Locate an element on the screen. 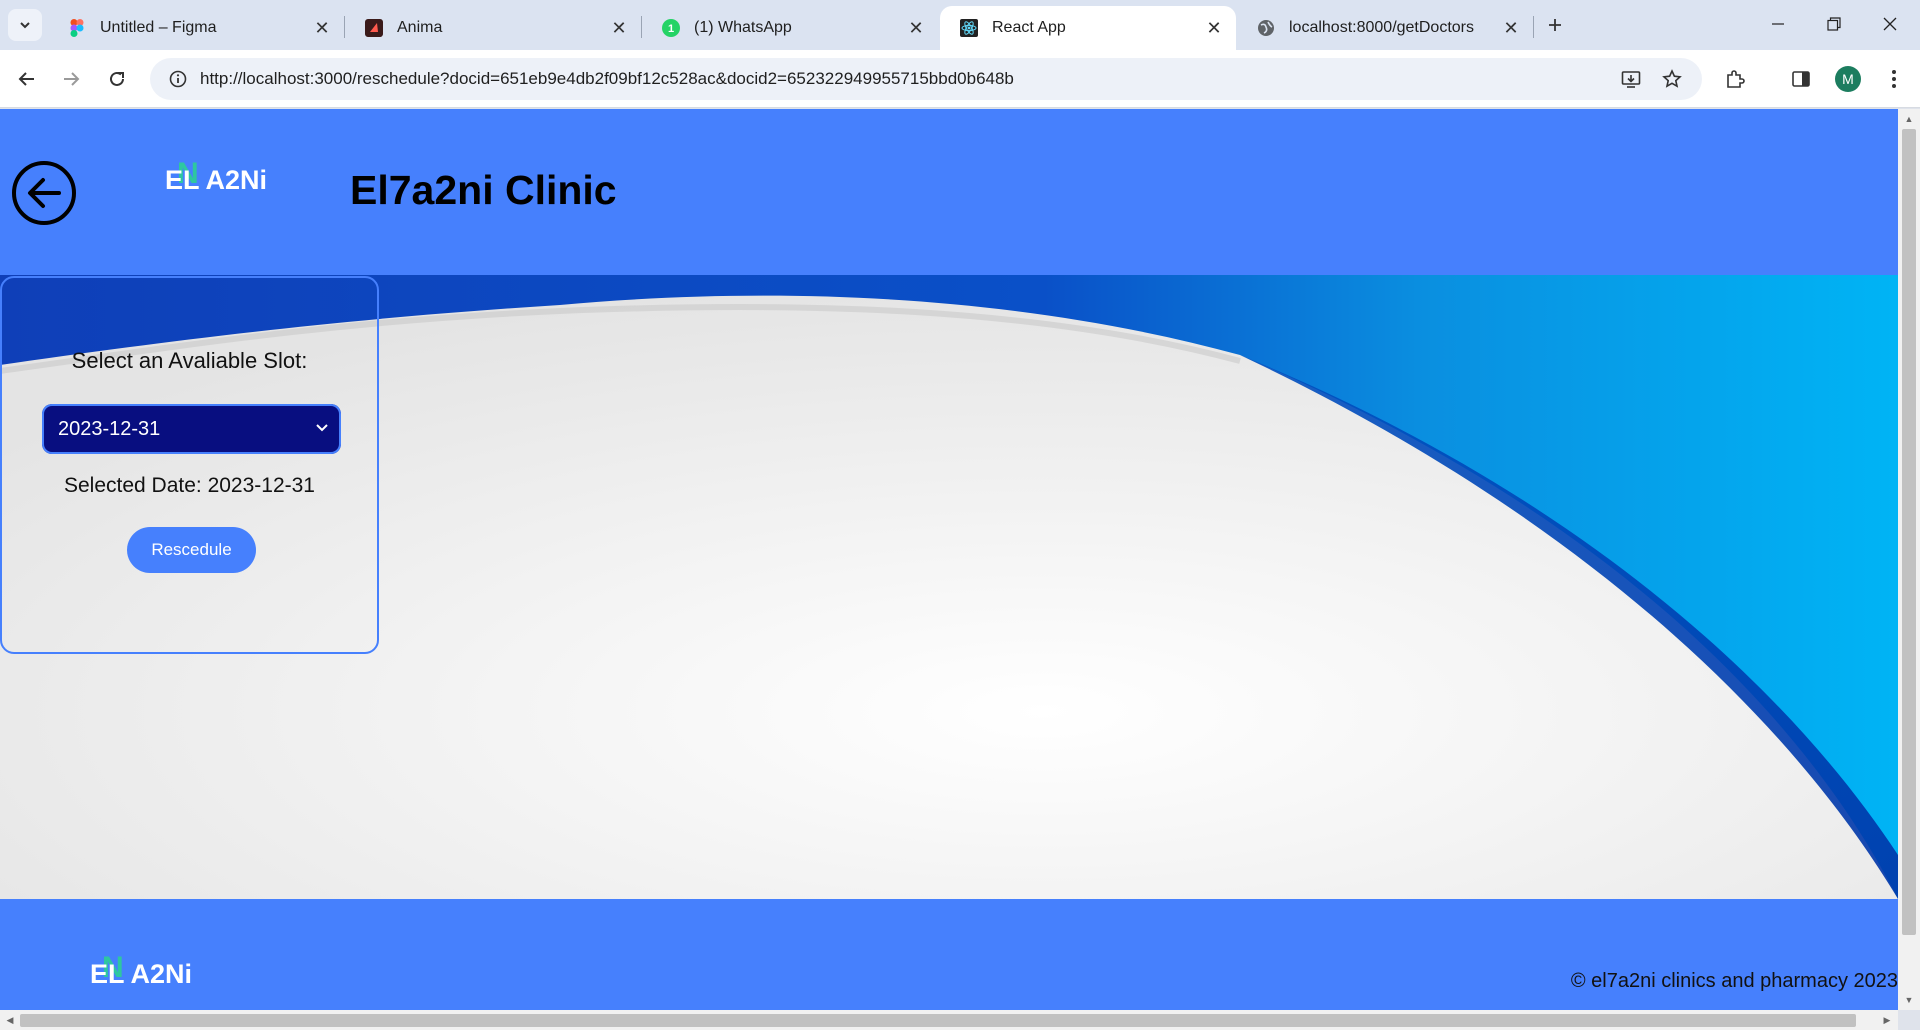 This screenshot has height=1030, width=1920. header-logo: N EL A2Ni is located at coordinates (216, 176).